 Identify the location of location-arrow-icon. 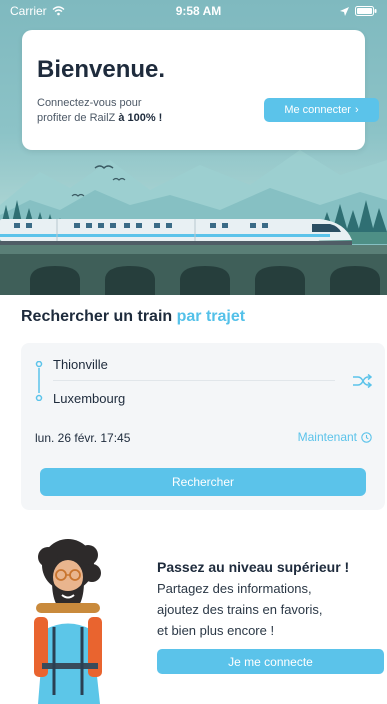
(344, 11).